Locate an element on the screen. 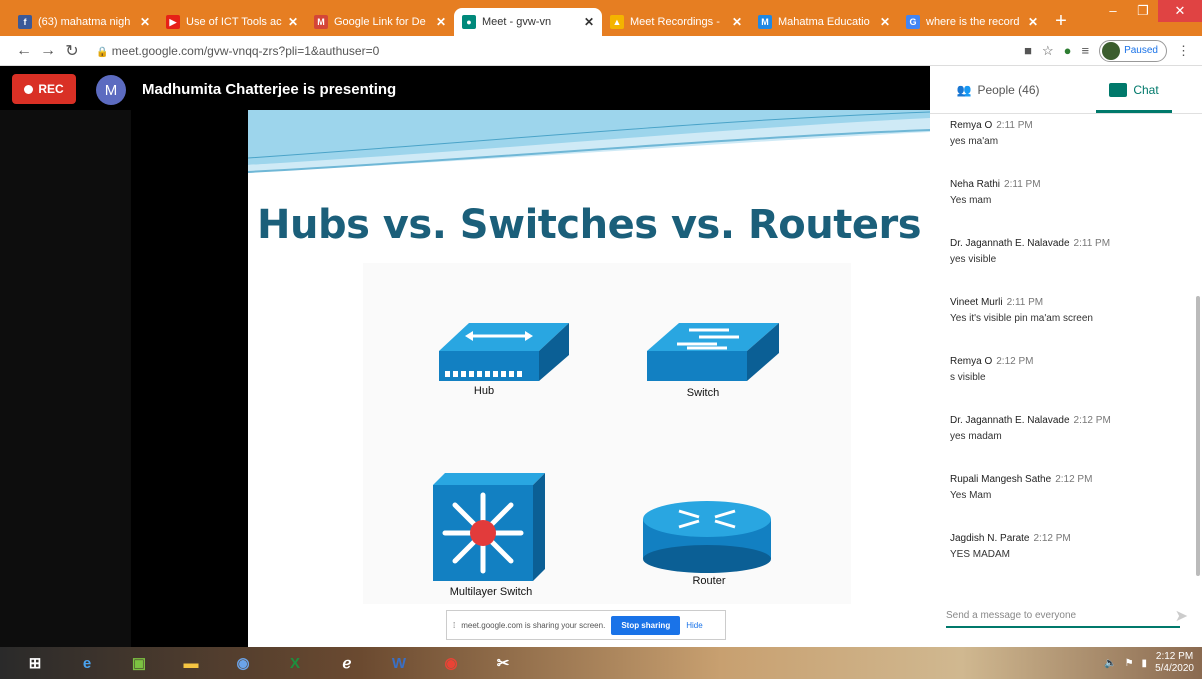 Image resolution: width=1202 pixels, height=679 pixels. new-tab-button: + is located at coordinates (1061, 22).